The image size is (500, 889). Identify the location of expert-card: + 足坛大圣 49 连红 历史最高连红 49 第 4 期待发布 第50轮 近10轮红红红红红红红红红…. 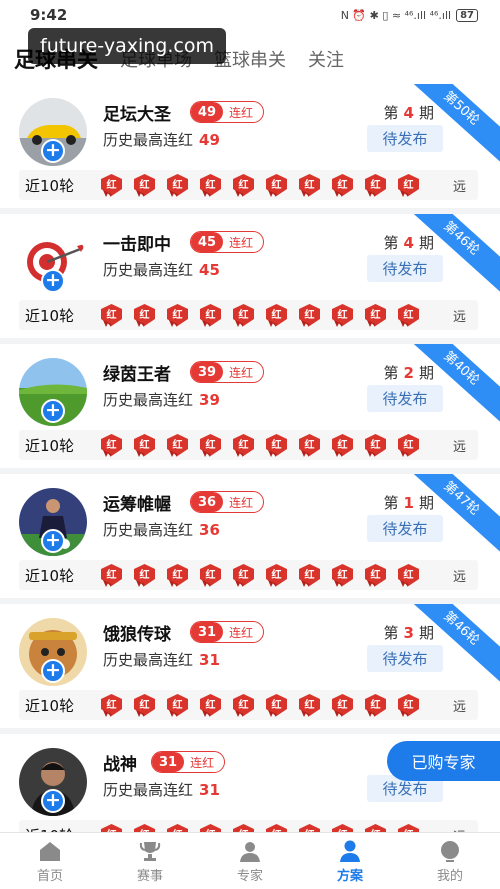
(250, 146).